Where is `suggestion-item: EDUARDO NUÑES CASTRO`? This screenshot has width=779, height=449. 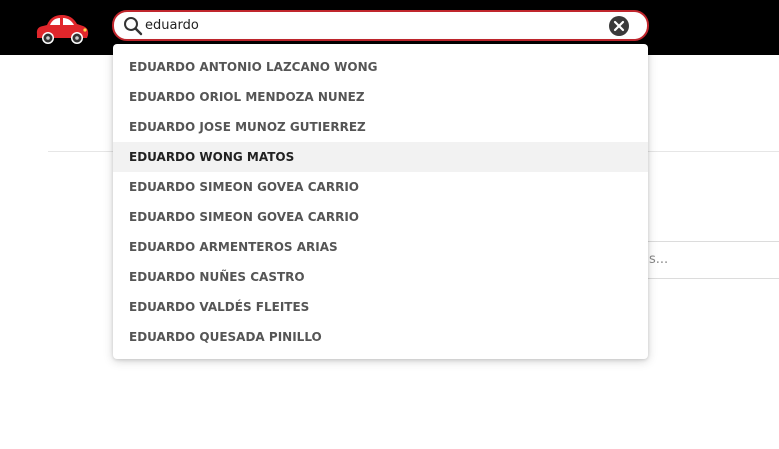 suggestion-item: EDUARDO NUÑES CASTRO is located at coordinates (380, 277).